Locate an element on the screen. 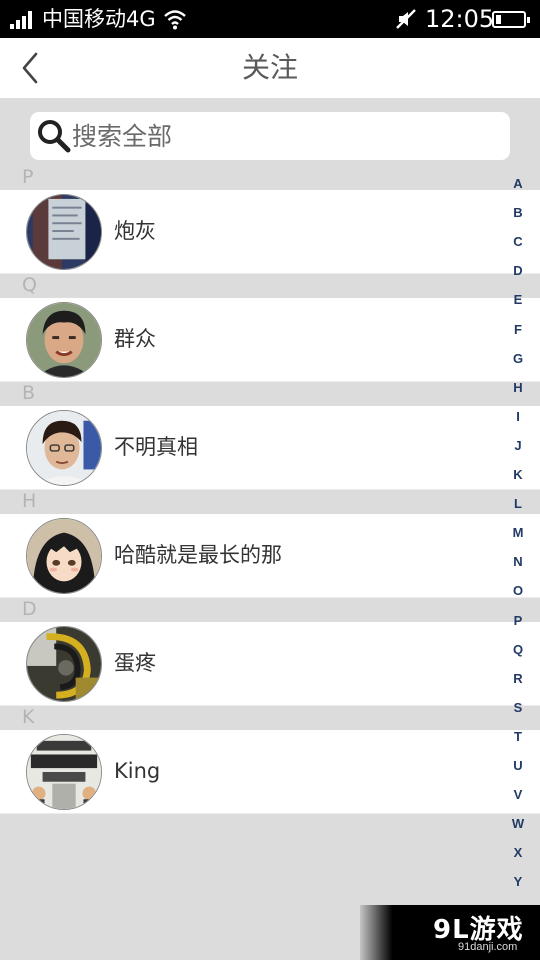  search-input is located at coordinates (282, 136).